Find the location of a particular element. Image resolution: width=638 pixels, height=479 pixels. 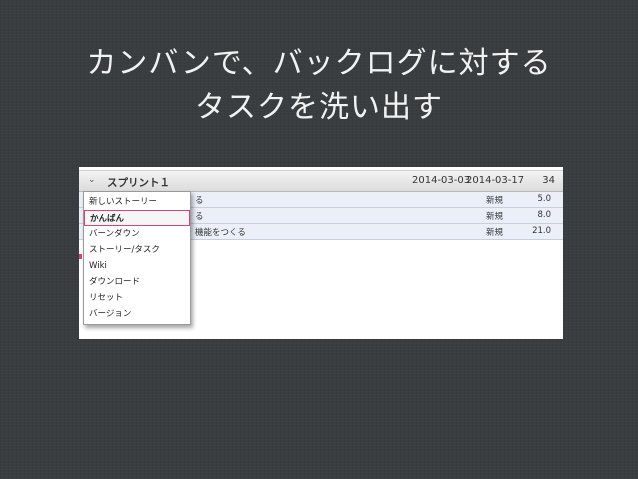

menu-item-kanban: かんばん is located at coordinates (137, 218).